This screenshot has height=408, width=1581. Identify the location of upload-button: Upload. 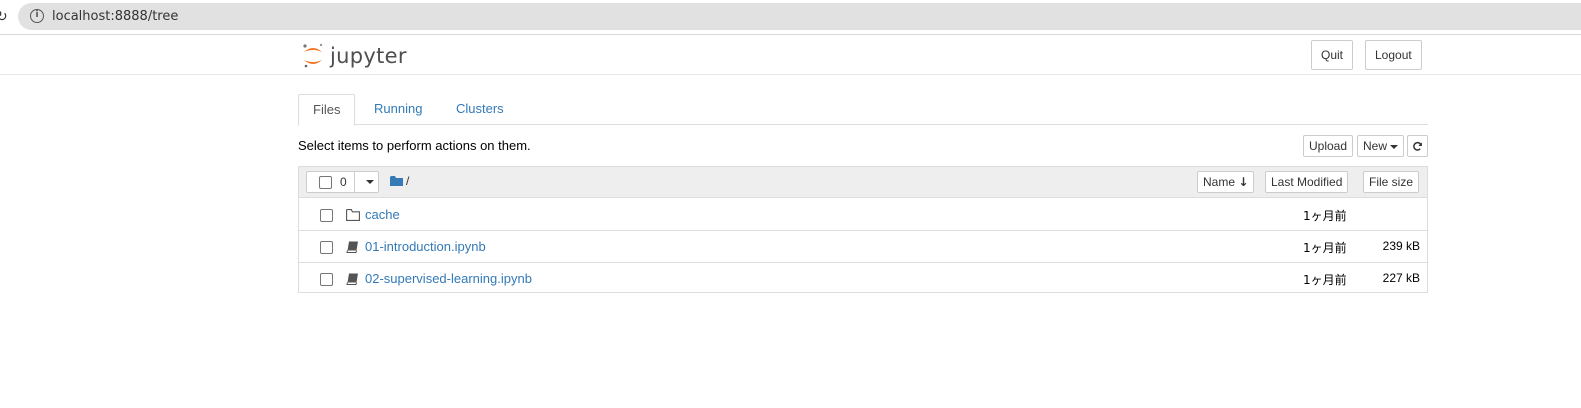
(1328, 146).